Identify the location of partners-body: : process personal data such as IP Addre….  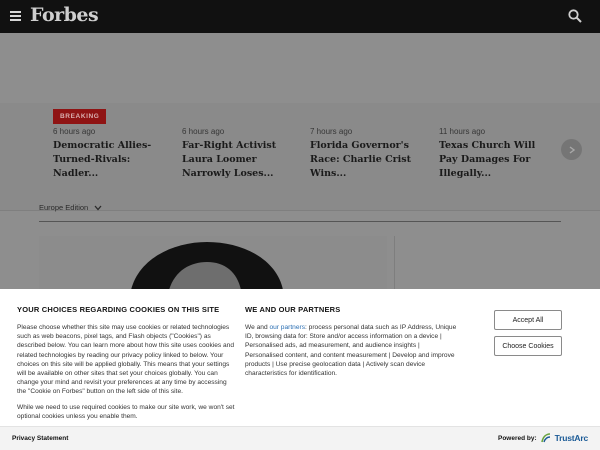
(351, 351).